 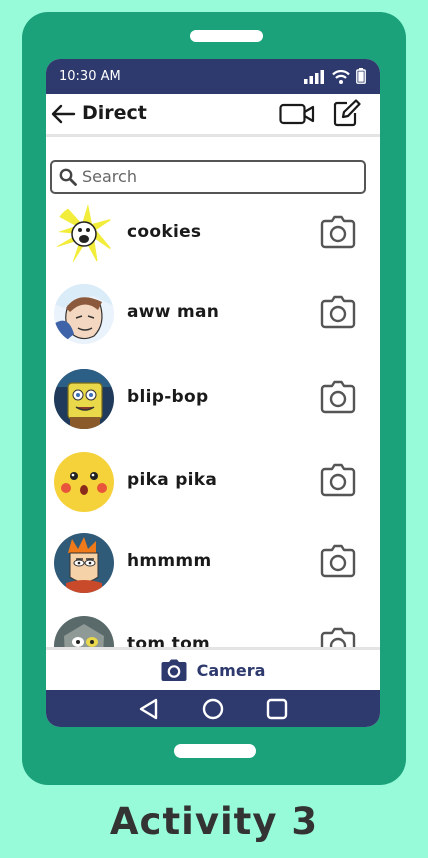 What do you see at coordinates (314, 77) in the screenshot?
I see `signal-icon` at bounding box center [314, 77].